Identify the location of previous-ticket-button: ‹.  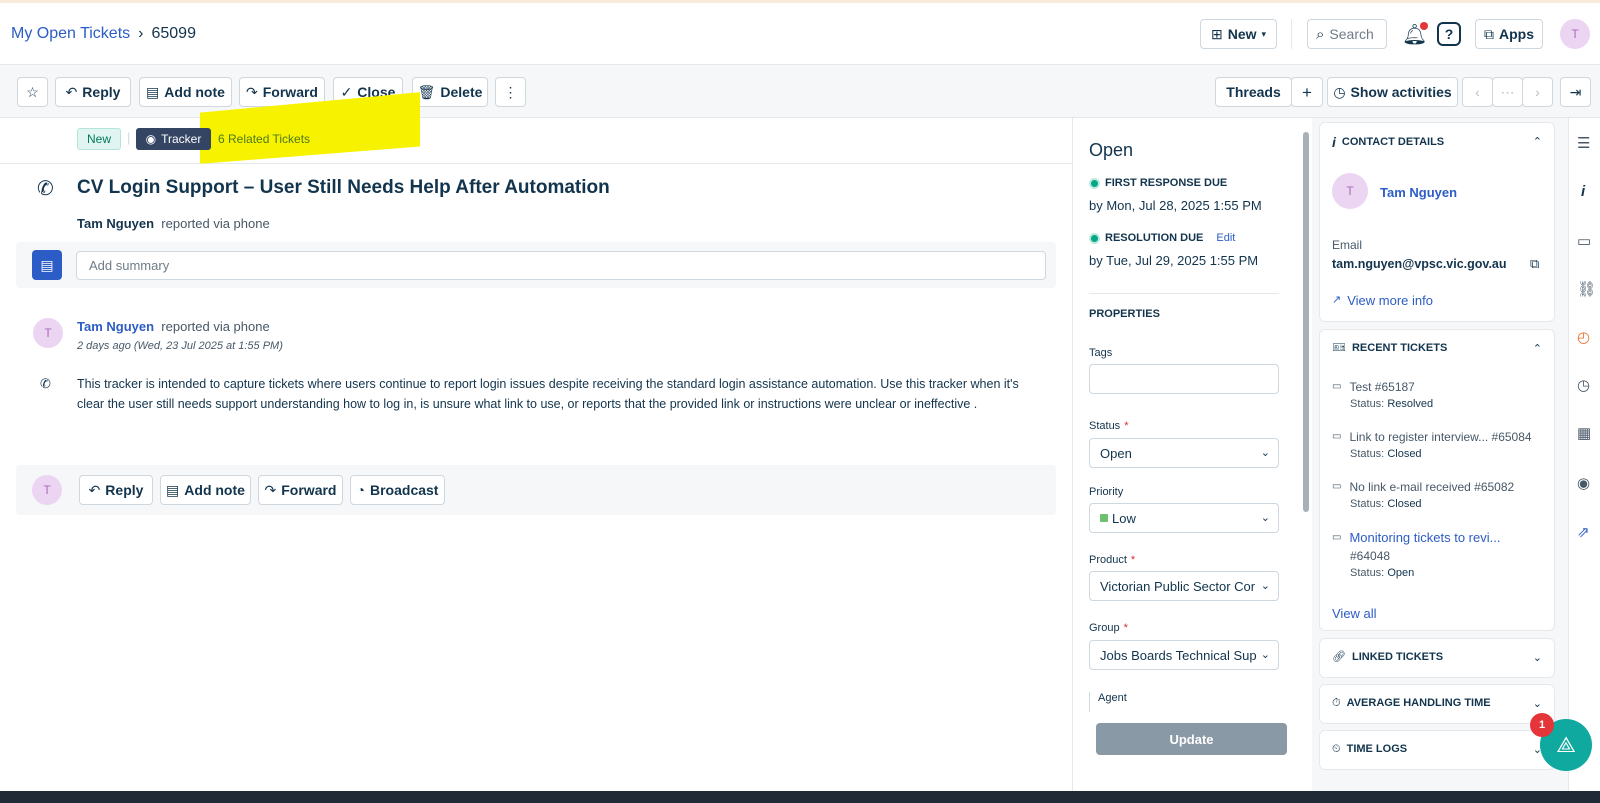
(1477, 92).